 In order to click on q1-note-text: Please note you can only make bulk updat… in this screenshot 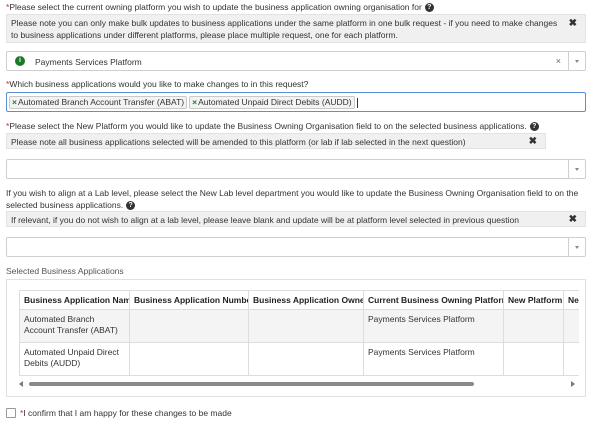, I will do `click(284, 29)`.